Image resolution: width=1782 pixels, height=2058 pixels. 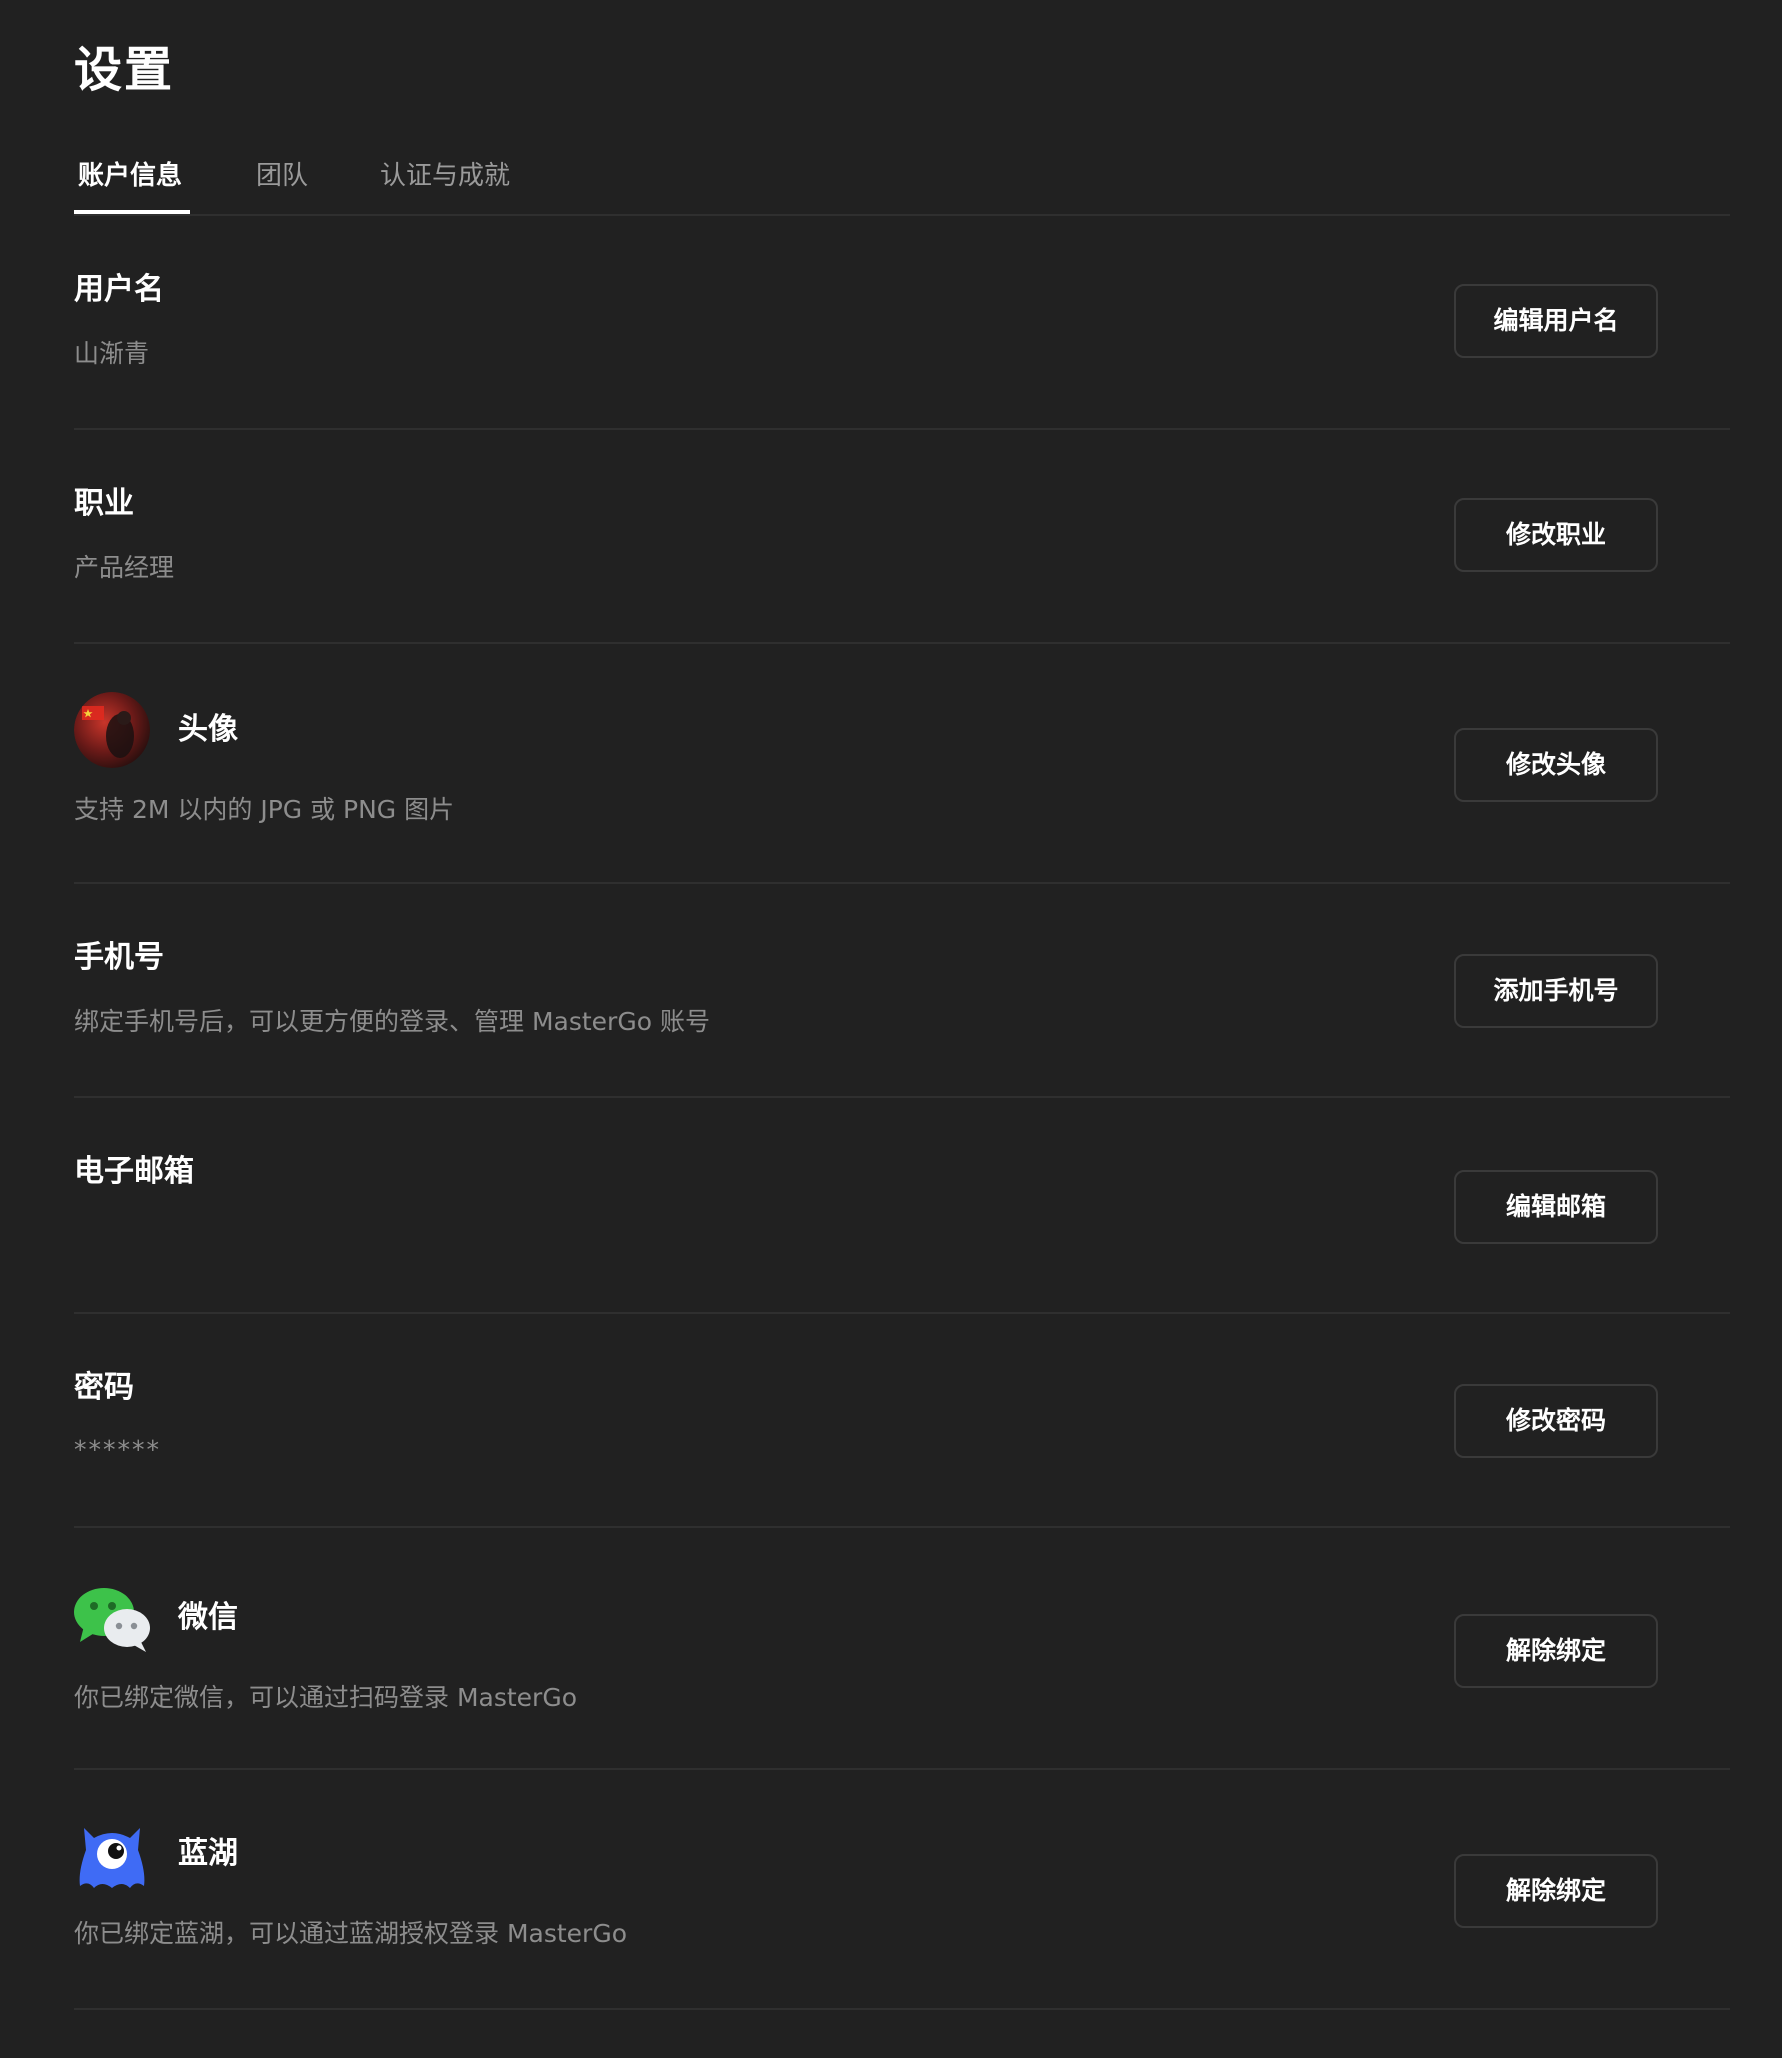 What do you see at coordinates (902, 1421) in the screenshot?
I see `row-password: 密码 ****** 修改密码` at bounding box center [902, 1421].